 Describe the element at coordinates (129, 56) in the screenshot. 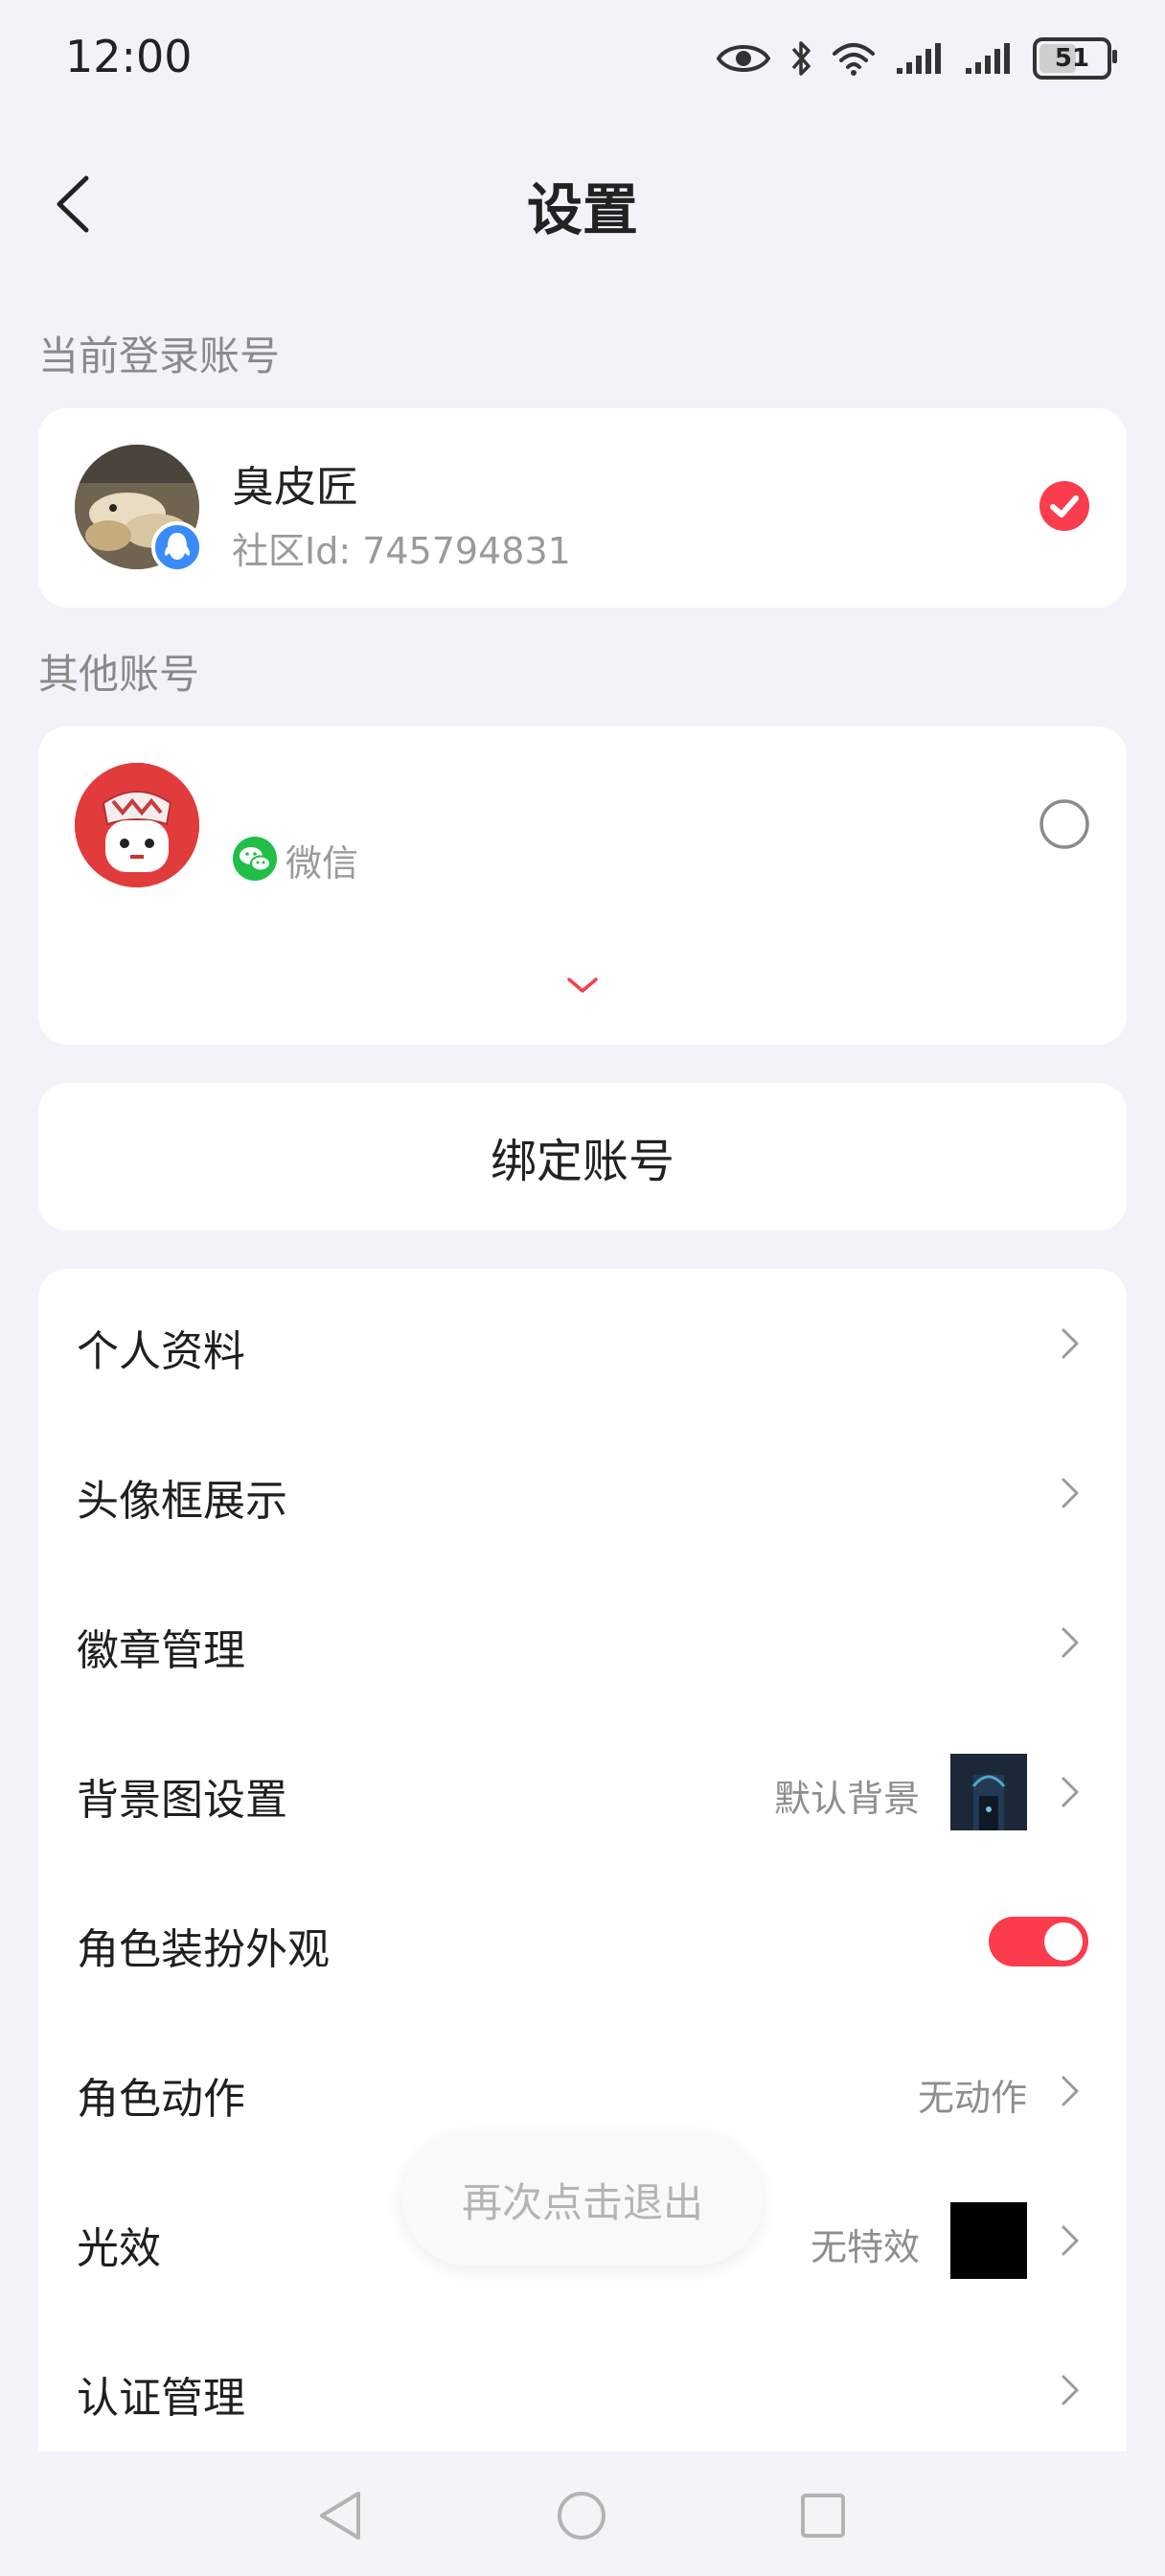

I see `status-time: 12:00` at that location.